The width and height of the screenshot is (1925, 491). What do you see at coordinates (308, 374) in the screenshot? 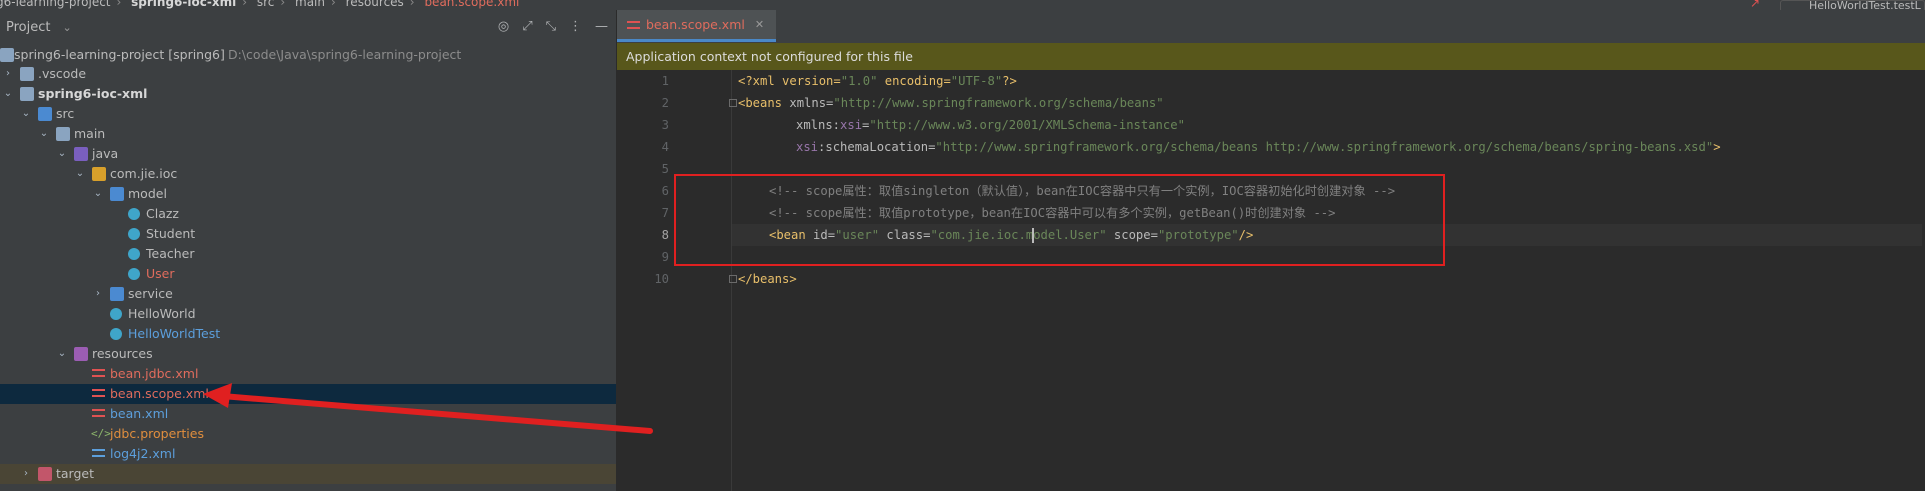
I see `tree-item-bean-jdbc-xml: bean.jdbc.xml` at bounding box center [308, 374].